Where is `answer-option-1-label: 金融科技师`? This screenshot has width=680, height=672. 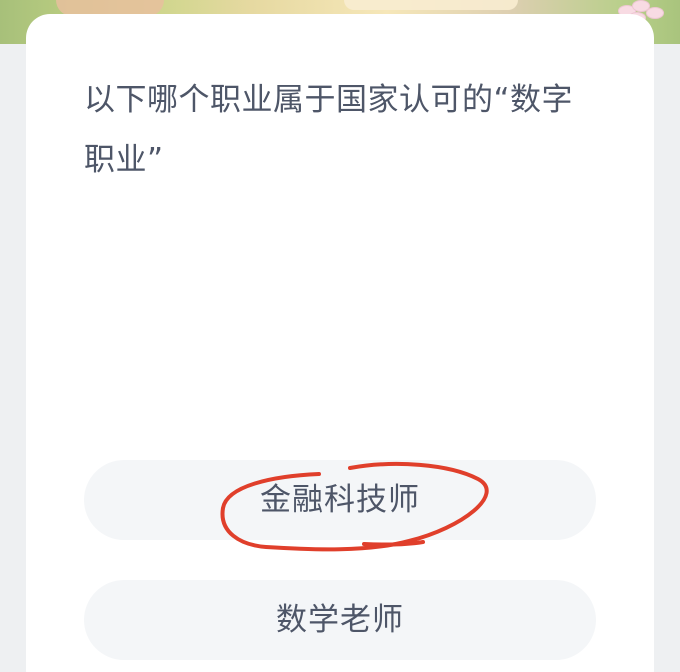
answer-option-1-label: 金融科技师 is located at coordinates (340, 500).